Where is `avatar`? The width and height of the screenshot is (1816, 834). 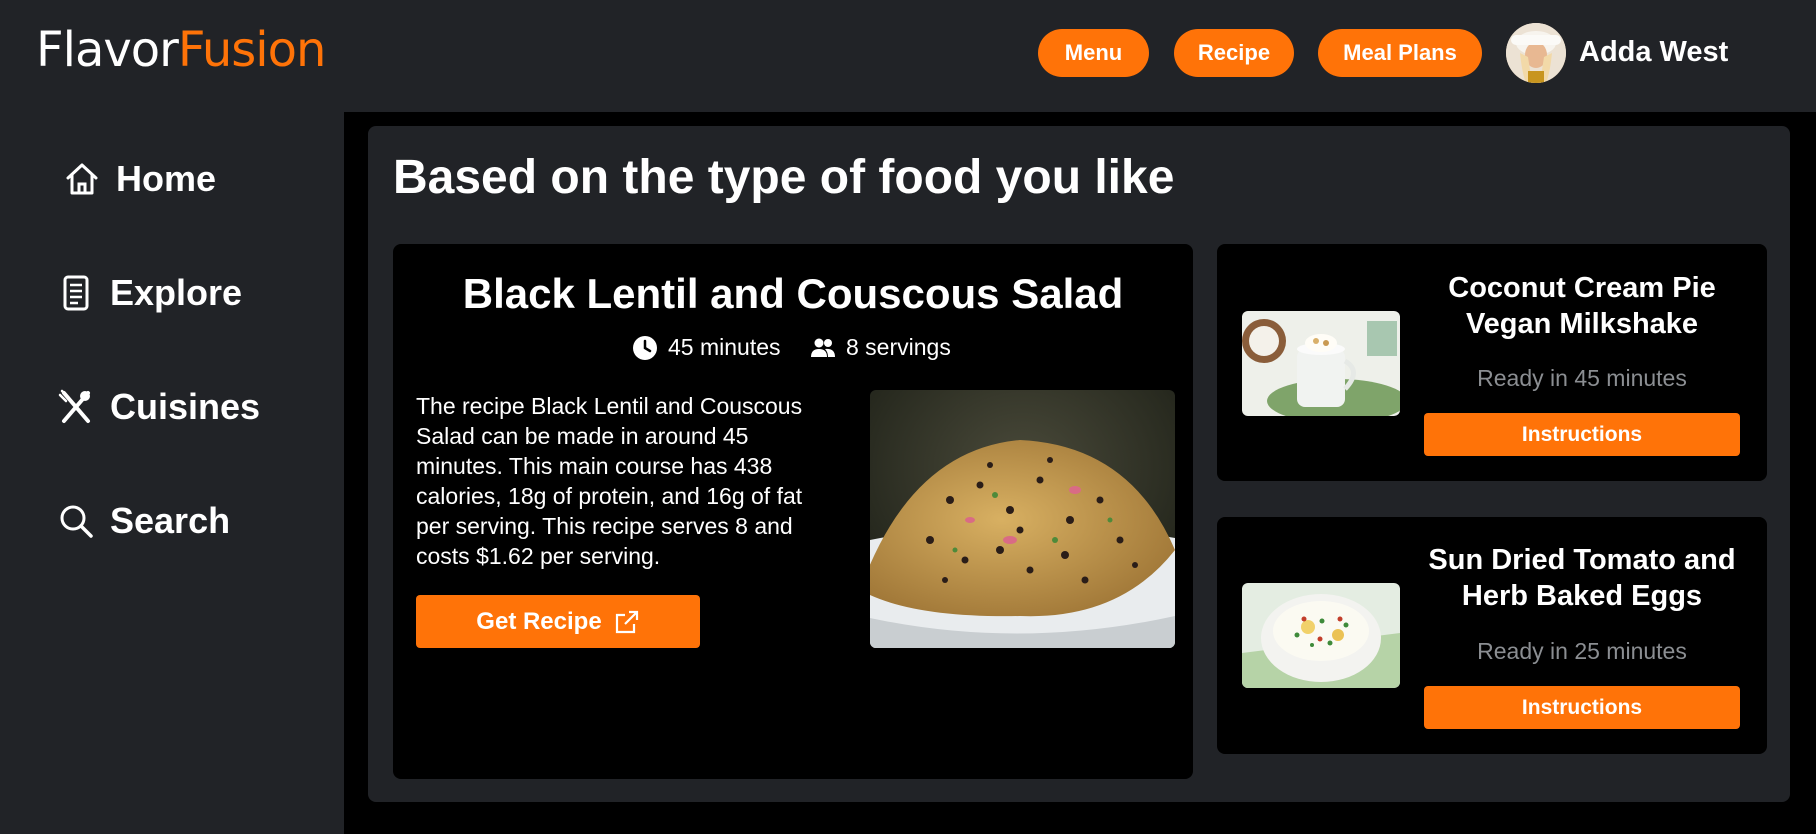 avatar is located at coordinates (1536, 53).